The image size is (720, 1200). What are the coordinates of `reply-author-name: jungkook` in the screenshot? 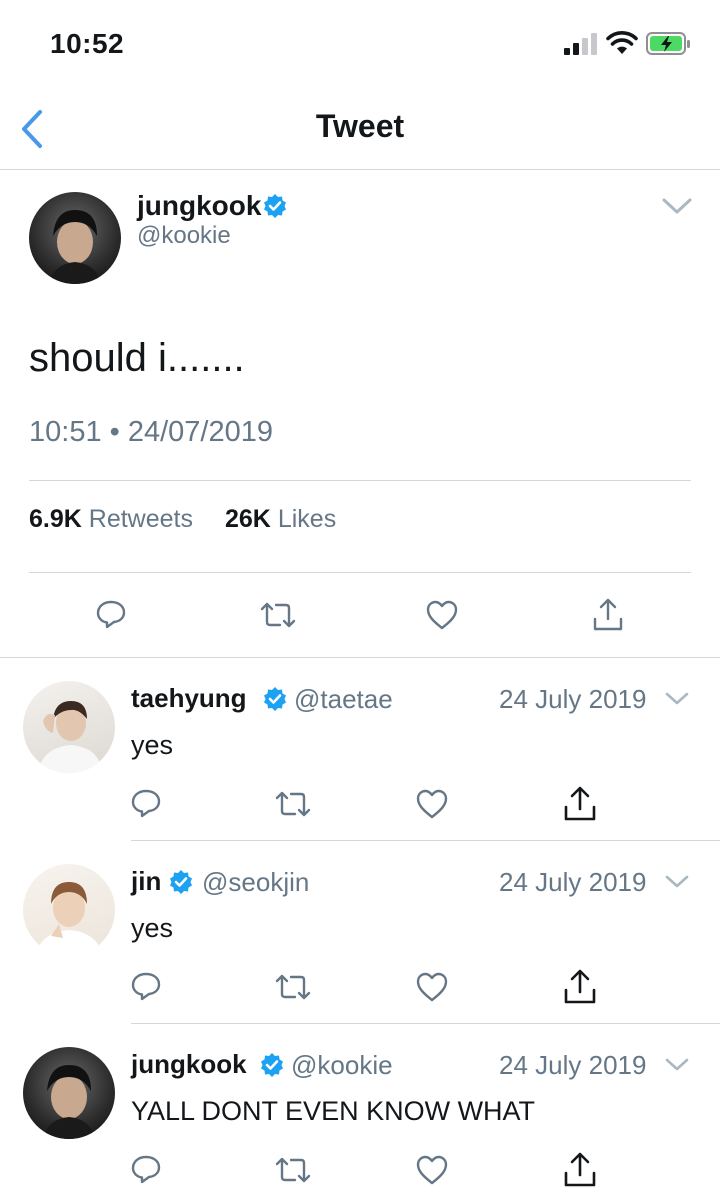 It's located at (189, 1064).